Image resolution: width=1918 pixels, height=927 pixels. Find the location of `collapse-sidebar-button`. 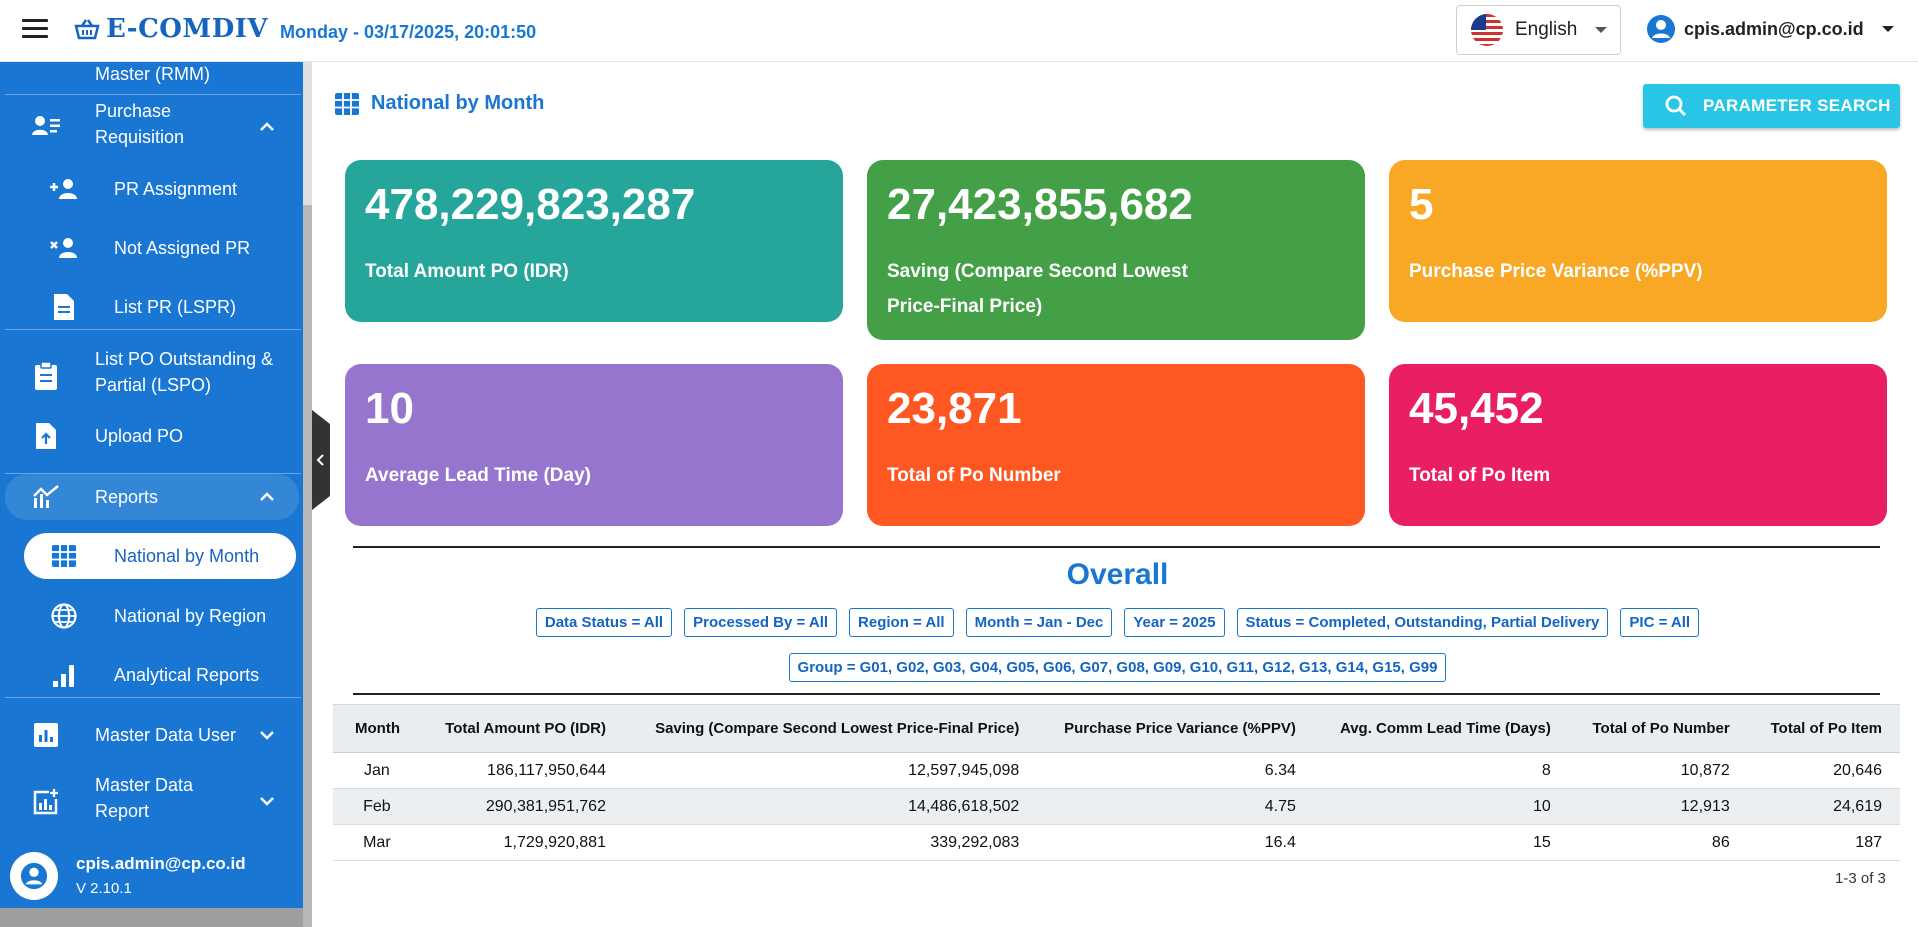

collapse-sidebar-button is located at coordinates (321, 460).